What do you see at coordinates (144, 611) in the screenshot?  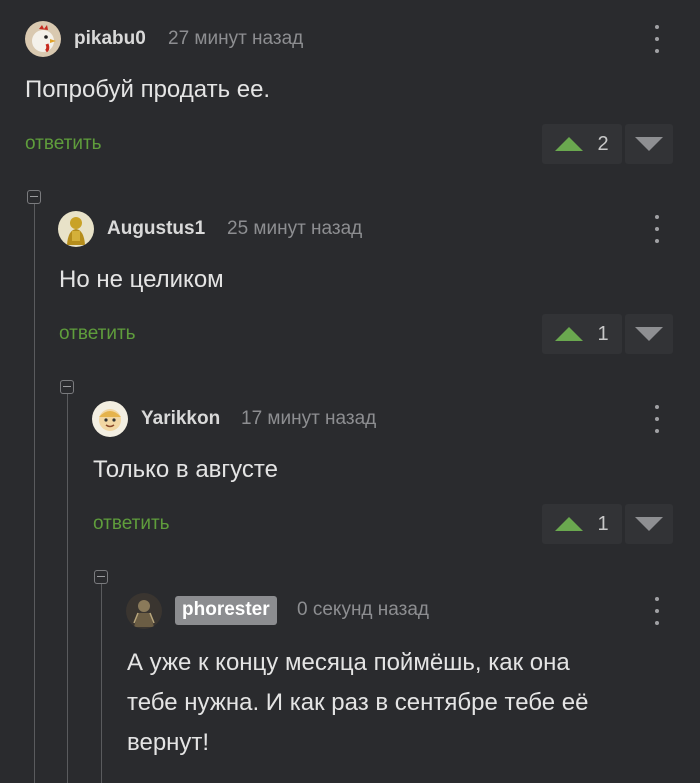 I see `robot-avatar-icon` at bounding box center [144, 611].